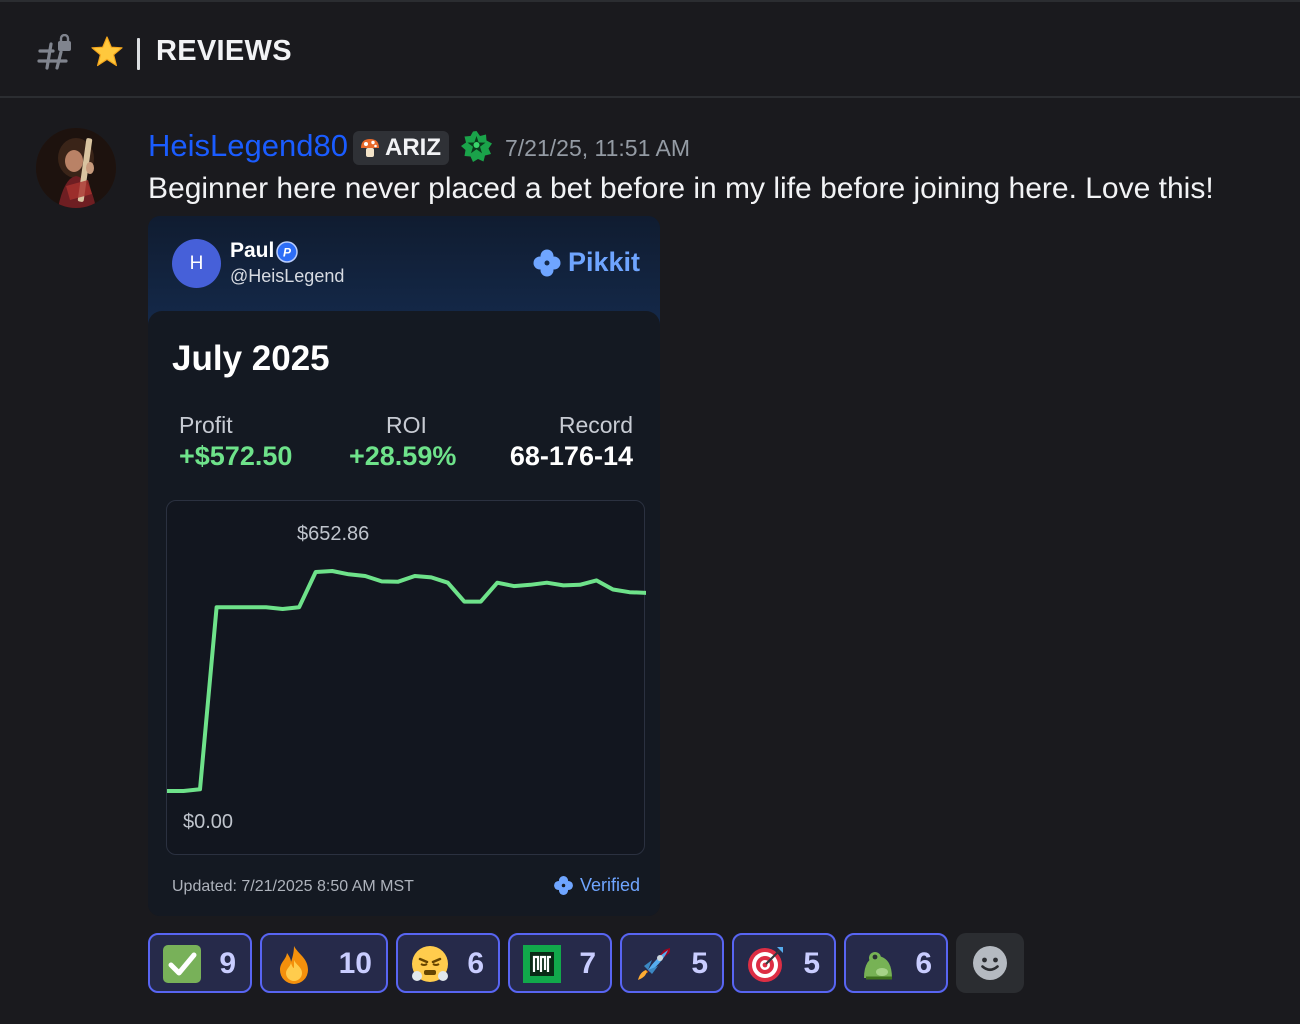 Image resolution: width=1300 pixels, height=1024 pixels. Describe the element at coordinates (587, 963) in the screenshot. I see `reaction-count: 7` at that location.